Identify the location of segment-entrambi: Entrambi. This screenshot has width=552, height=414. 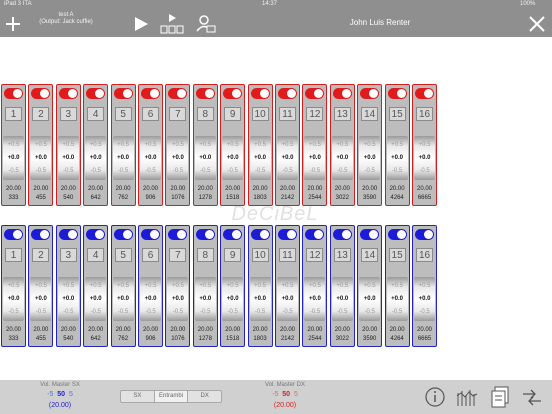
(171, 396).